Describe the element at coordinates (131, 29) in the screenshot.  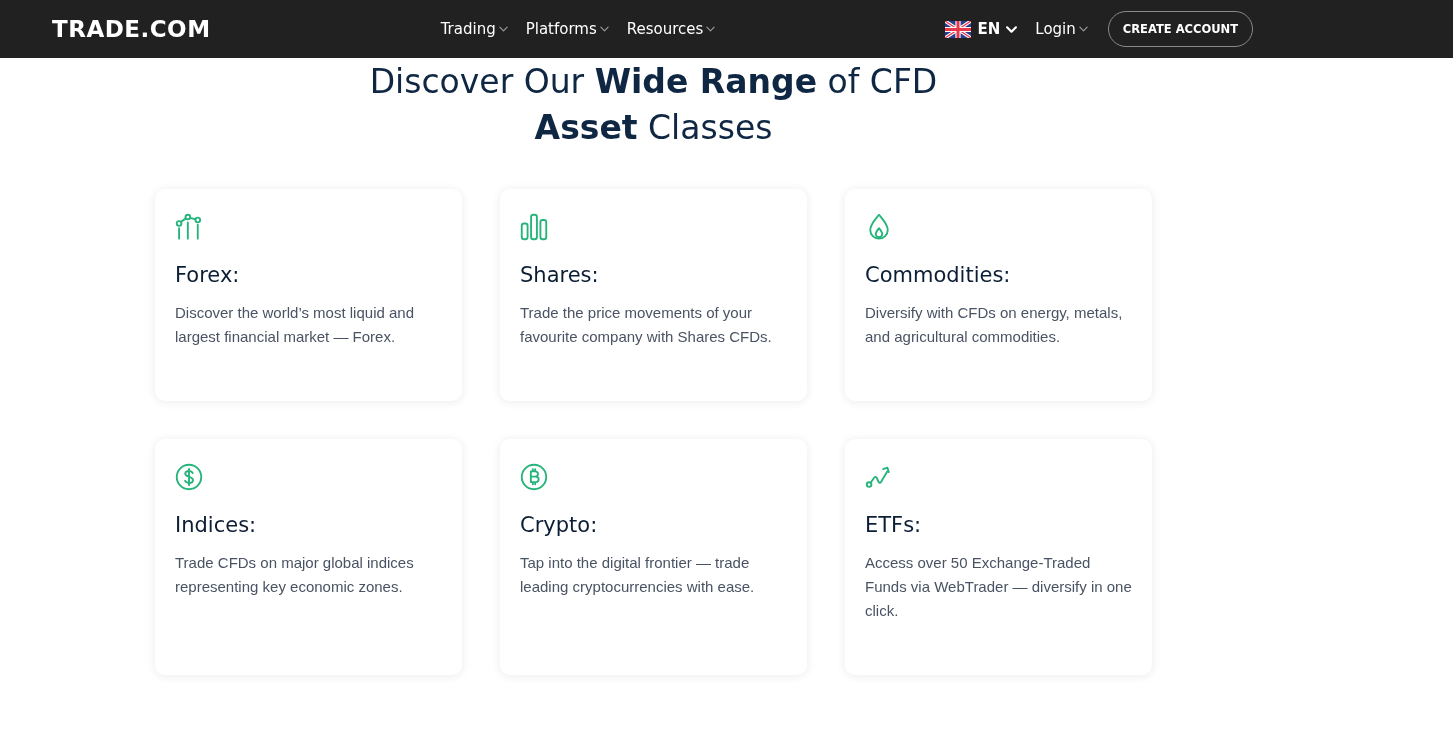
I see `logo: TRADE.COM` at that location.